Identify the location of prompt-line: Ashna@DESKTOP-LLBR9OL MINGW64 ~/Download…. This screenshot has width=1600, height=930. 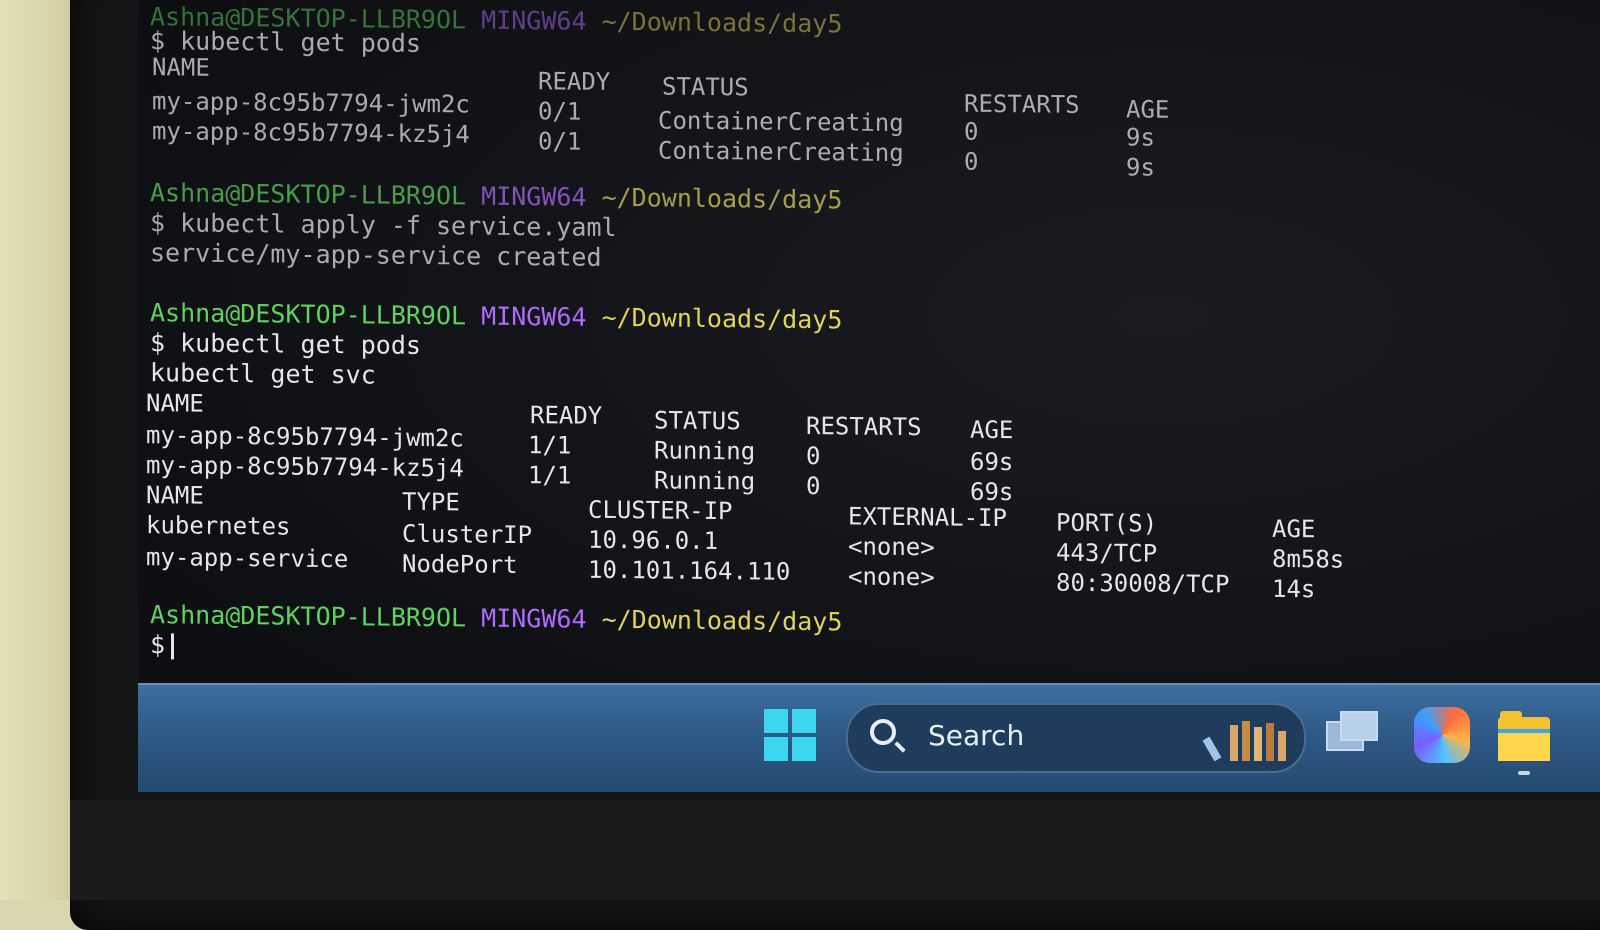
(496, 618).